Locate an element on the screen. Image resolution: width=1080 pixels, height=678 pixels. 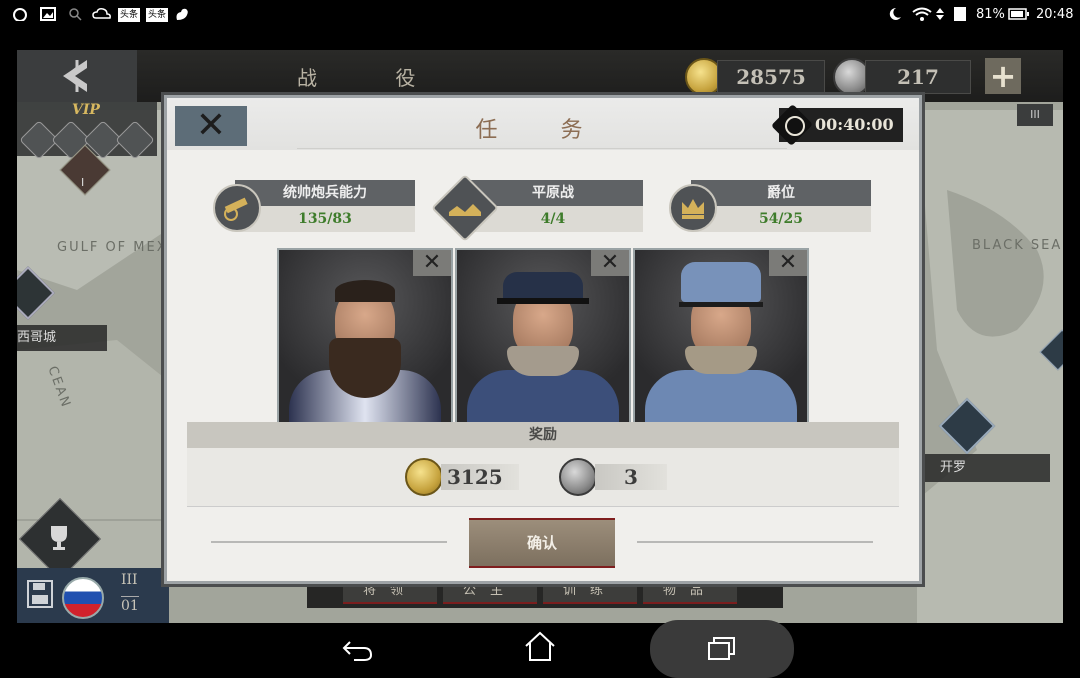
save-icon is located at coordinates (40, 594).